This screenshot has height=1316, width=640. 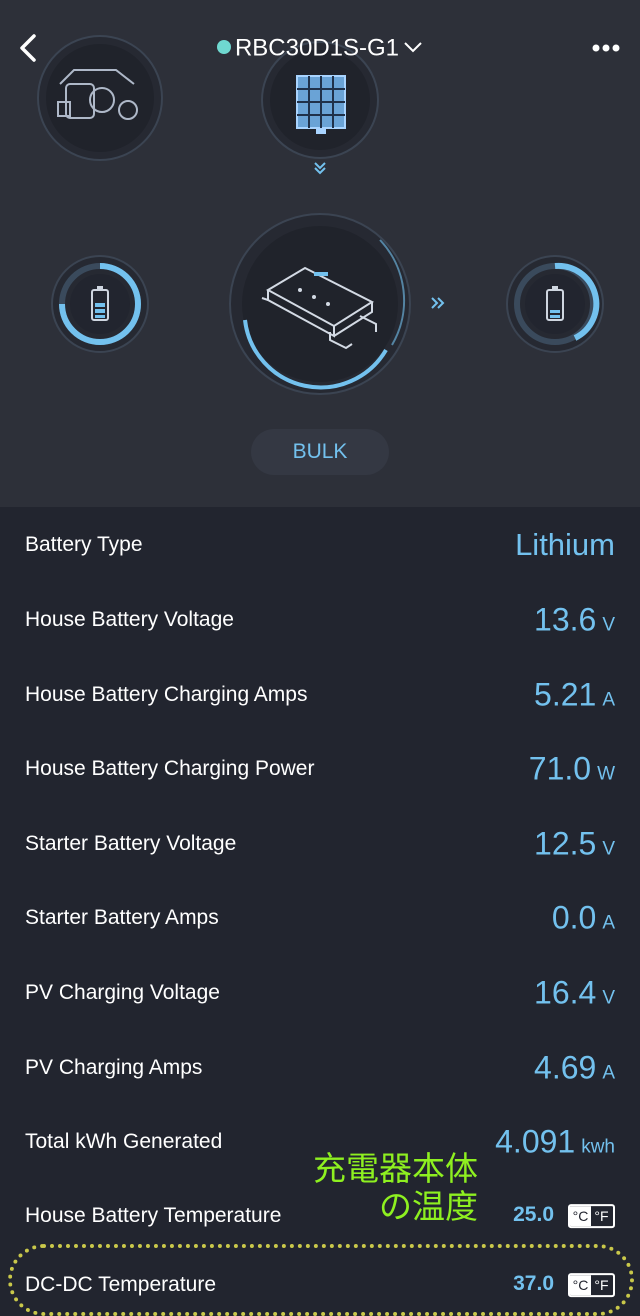 What do you see at coordinates (153, 1215) in the screenshot?
I see `reading-label: House Battery Temperature` at bounding box center [153, 1215].